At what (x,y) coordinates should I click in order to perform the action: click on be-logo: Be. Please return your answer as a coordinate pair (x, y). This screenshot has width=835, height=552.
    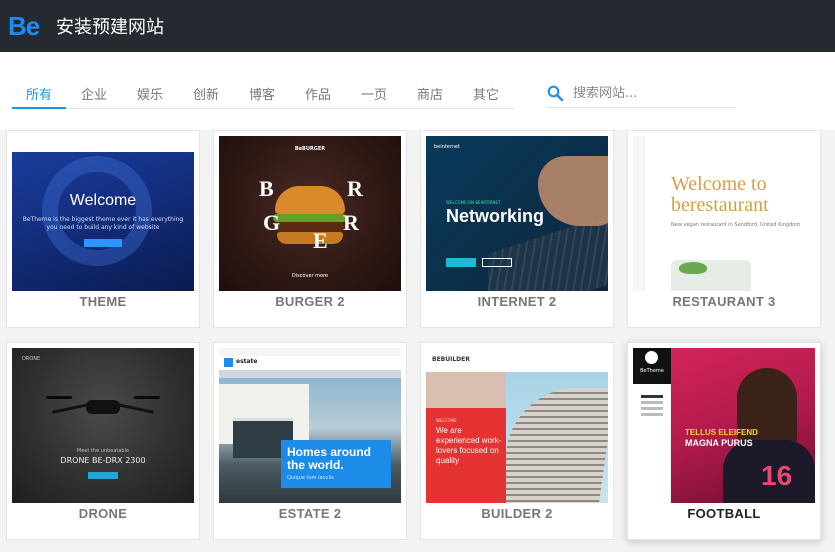
    Looking at the image, I should click on (24, 26).